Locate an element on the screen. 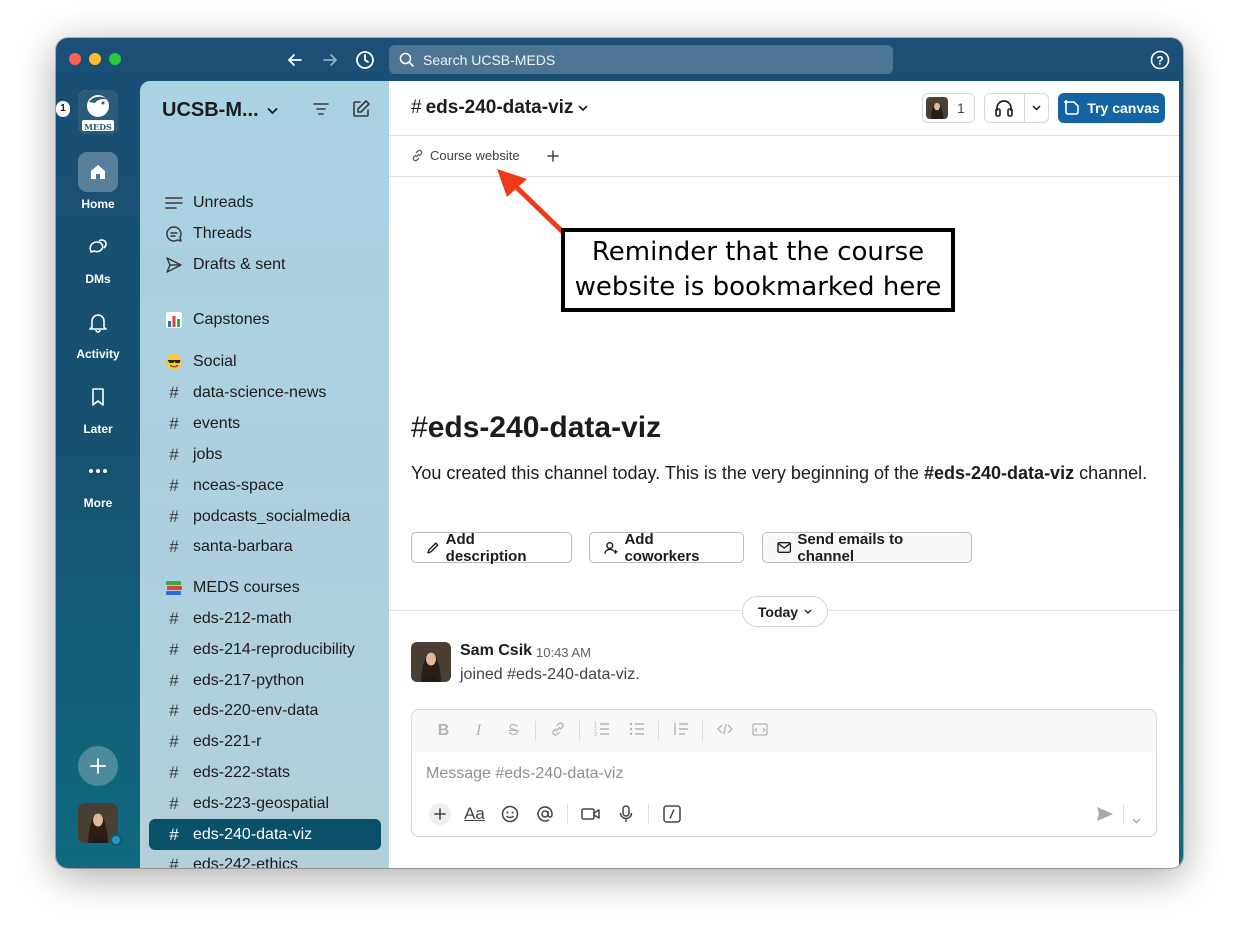  sidebar-item-eds-221: # eds-221-r is located at coordinates (265, 741).